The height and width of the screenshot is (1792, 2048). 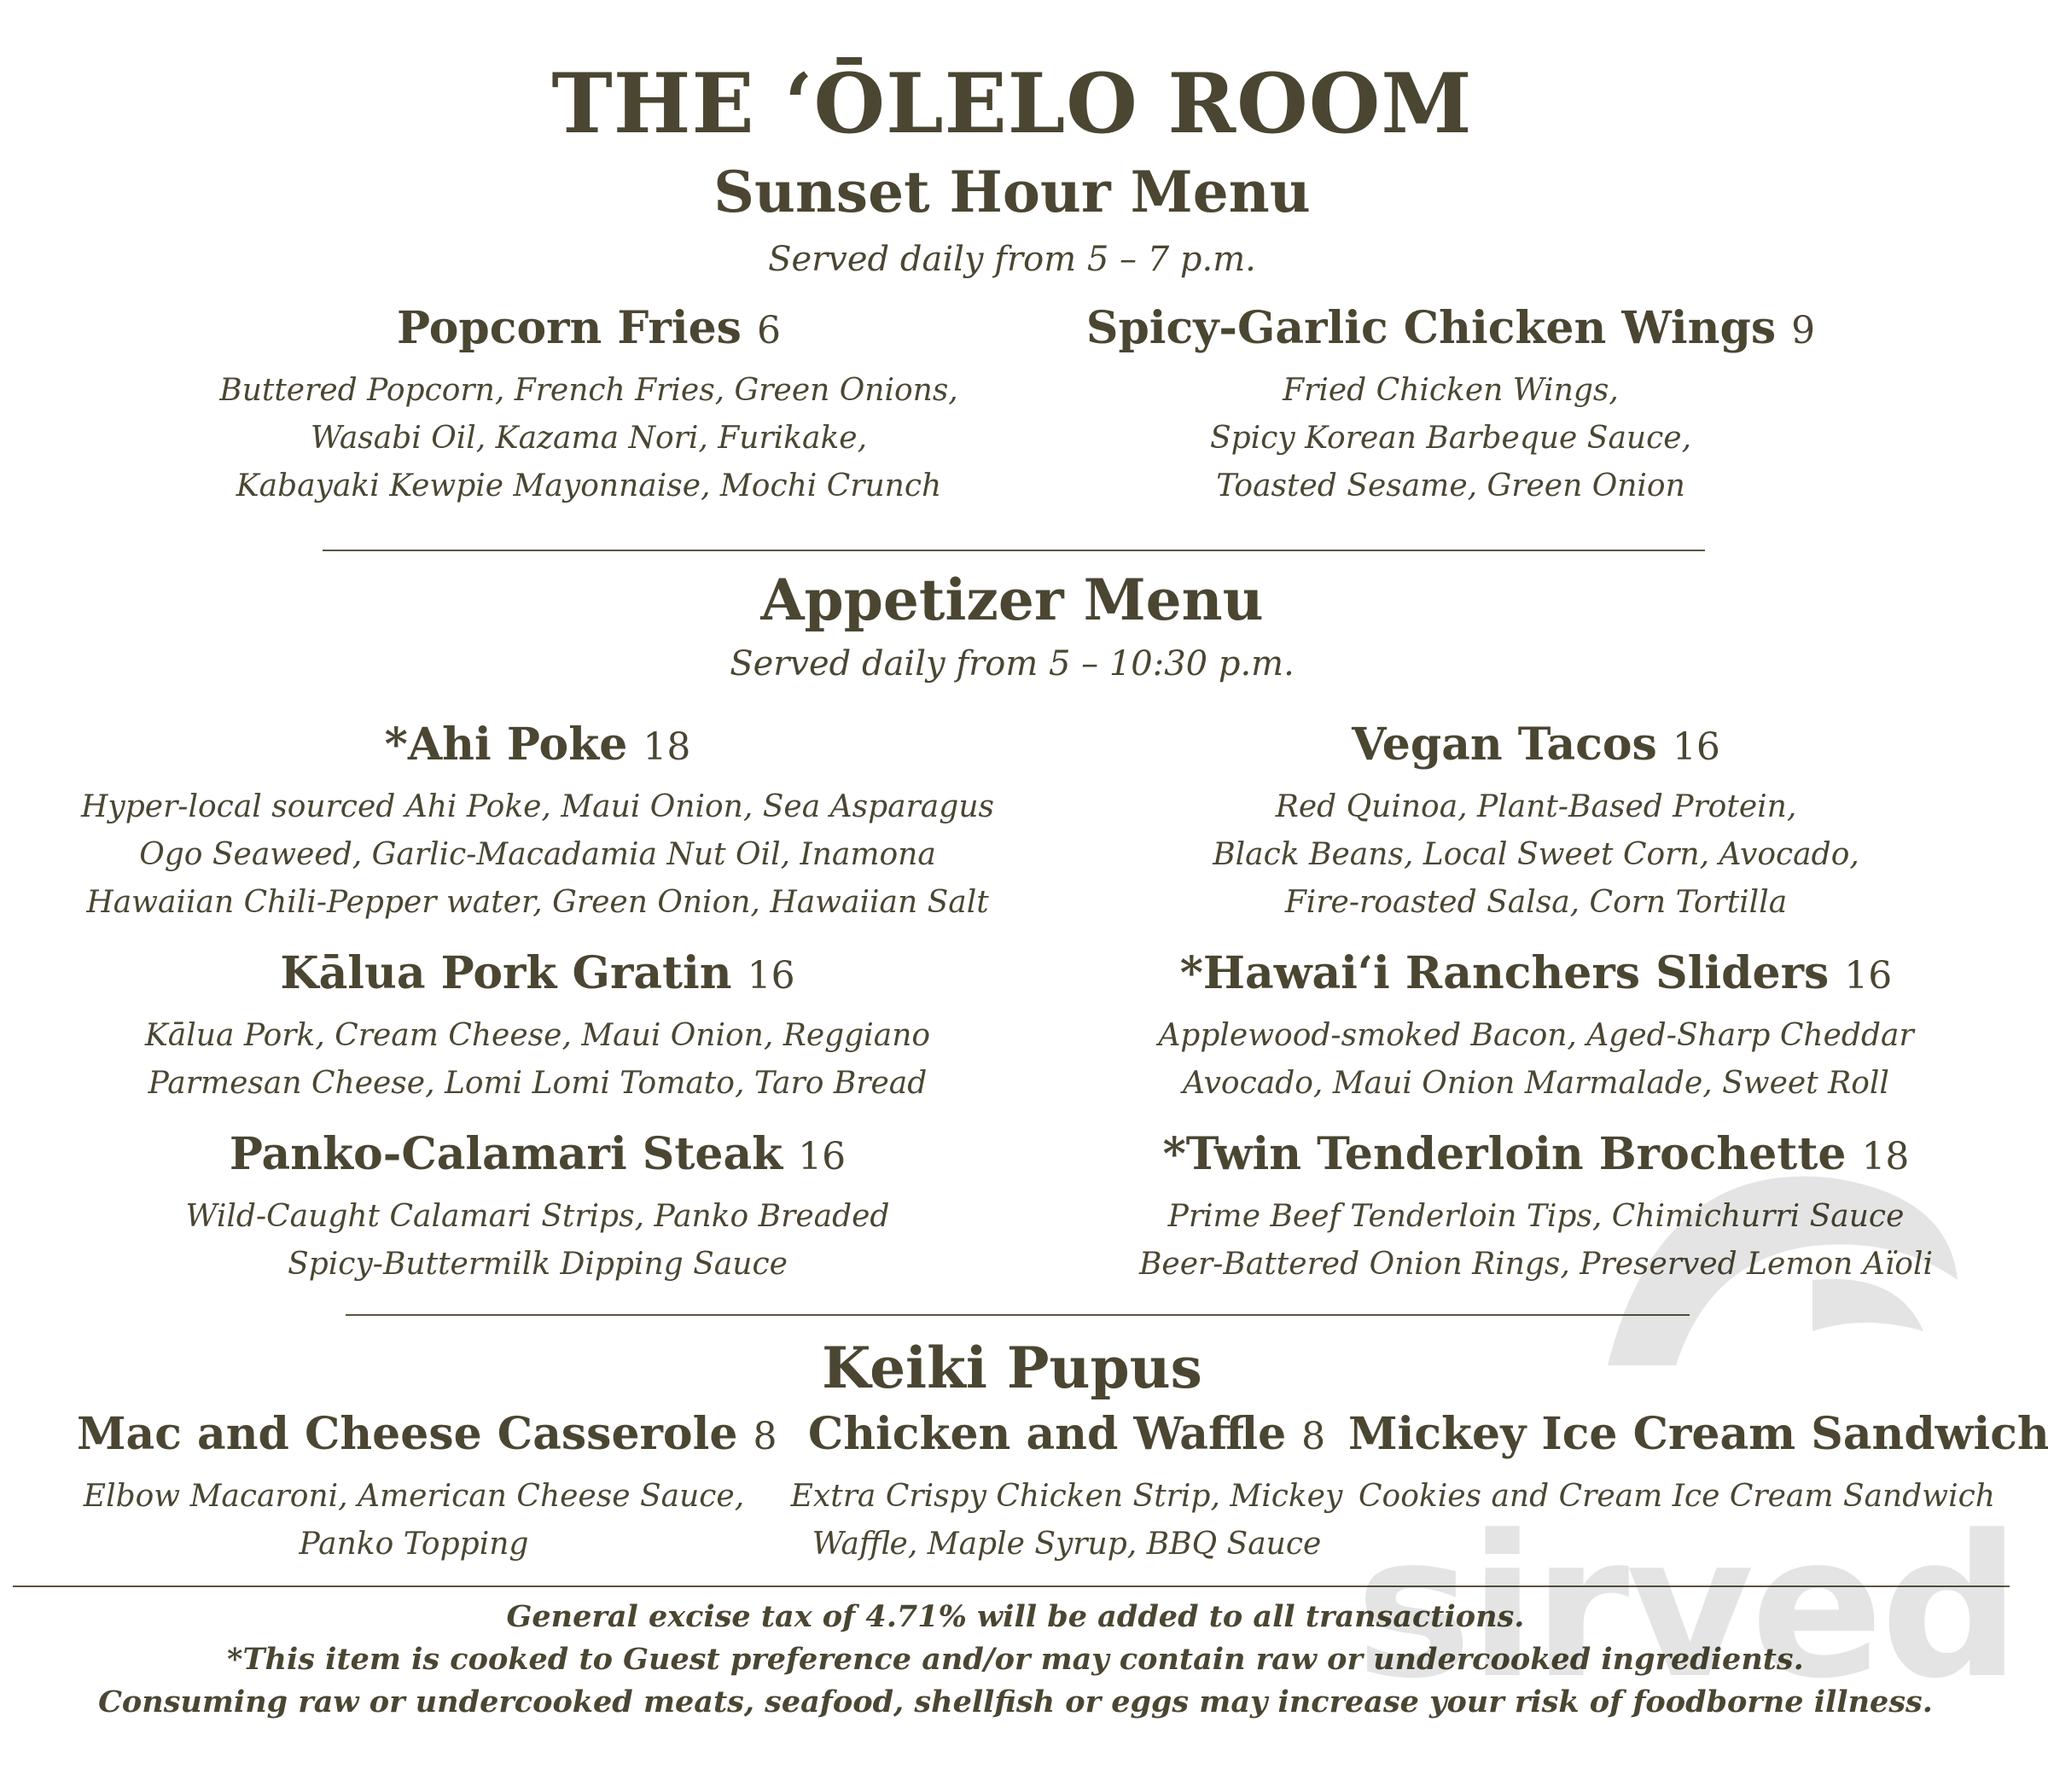 What do you see at coordinates (1012, 1586) in the screenshot?
I see `footer-divider` at bounding box center [1012, 1586].